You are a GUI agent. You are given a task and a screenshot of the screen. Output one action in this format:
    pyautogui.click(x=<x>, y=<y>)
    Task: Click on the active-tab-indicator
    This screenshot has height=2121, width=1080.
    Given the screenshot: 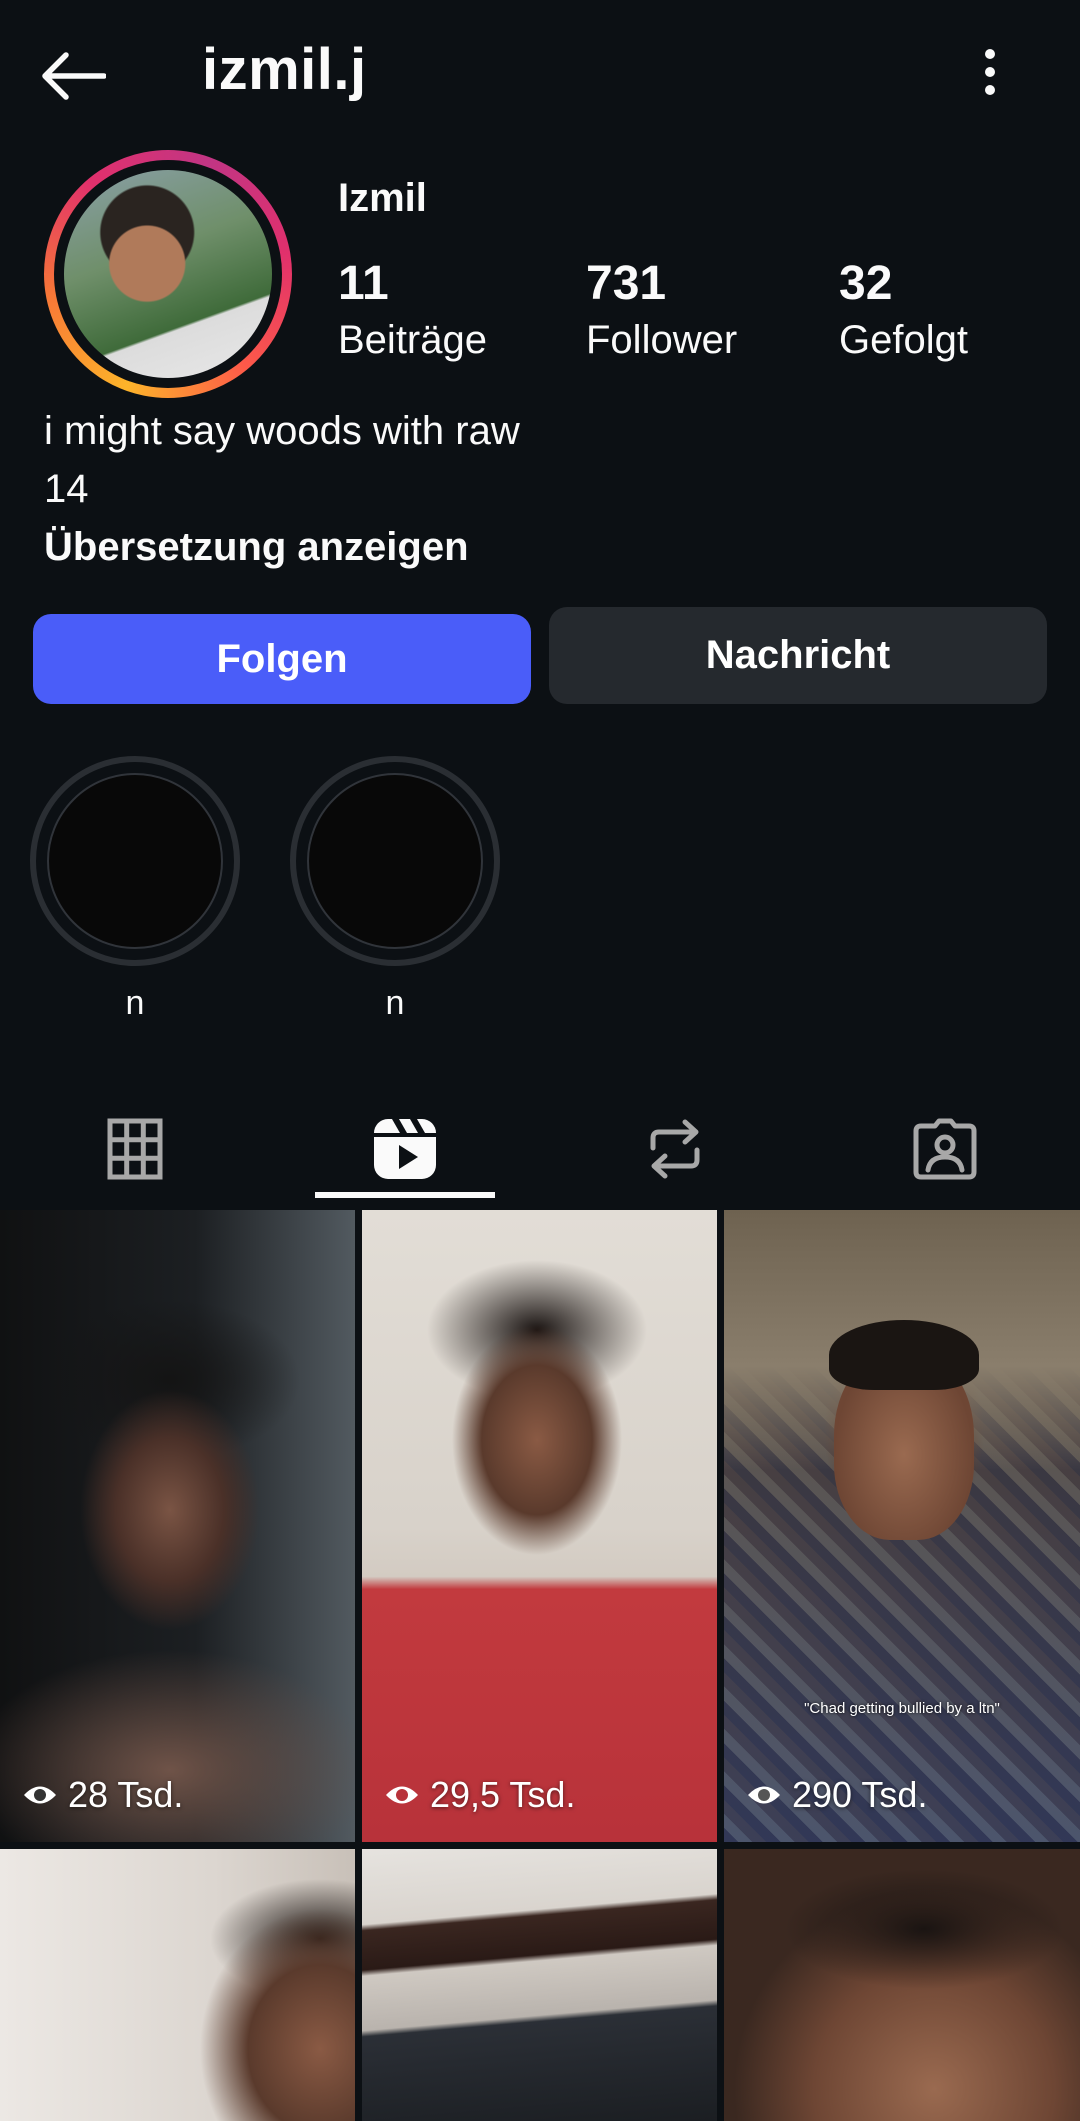 What is the action you would take?
    pyautogui.click(x=405, y=1195)
    